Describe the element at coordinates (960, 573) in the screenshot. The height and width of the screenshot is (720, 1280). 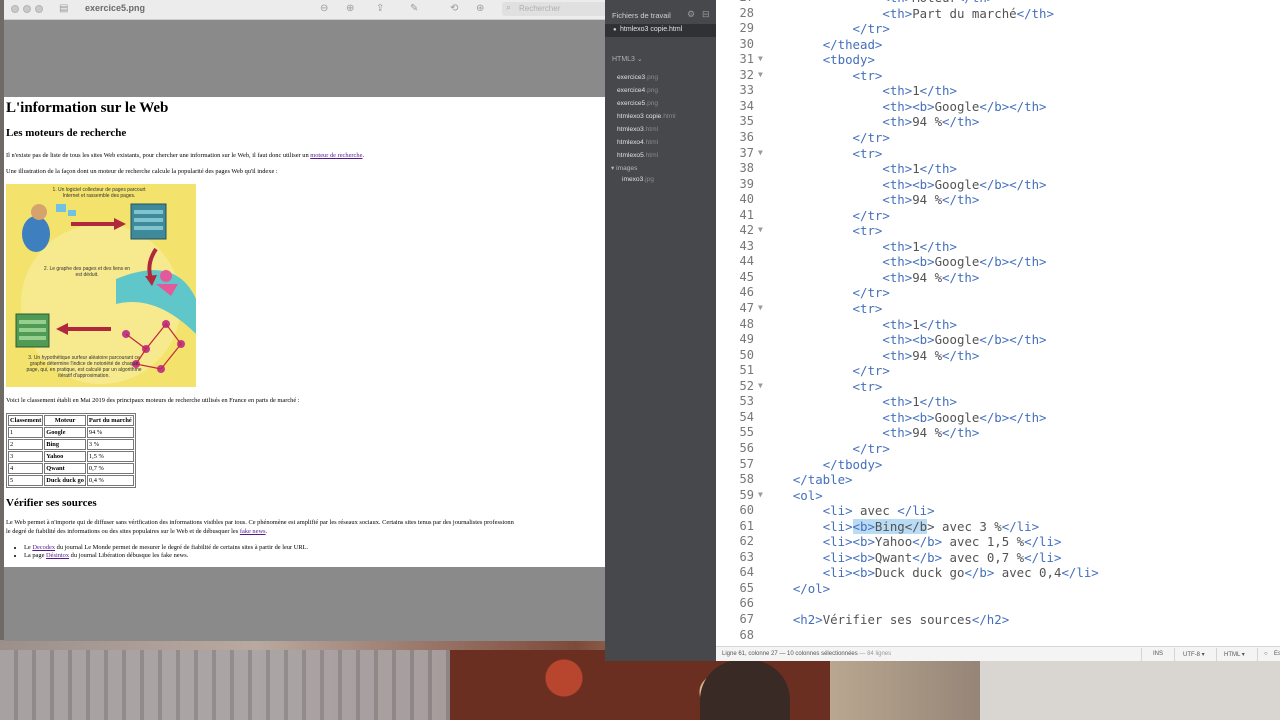
I see `code-text: <li><b>Duck duck go</b> avec 0,4</li>` at that location.